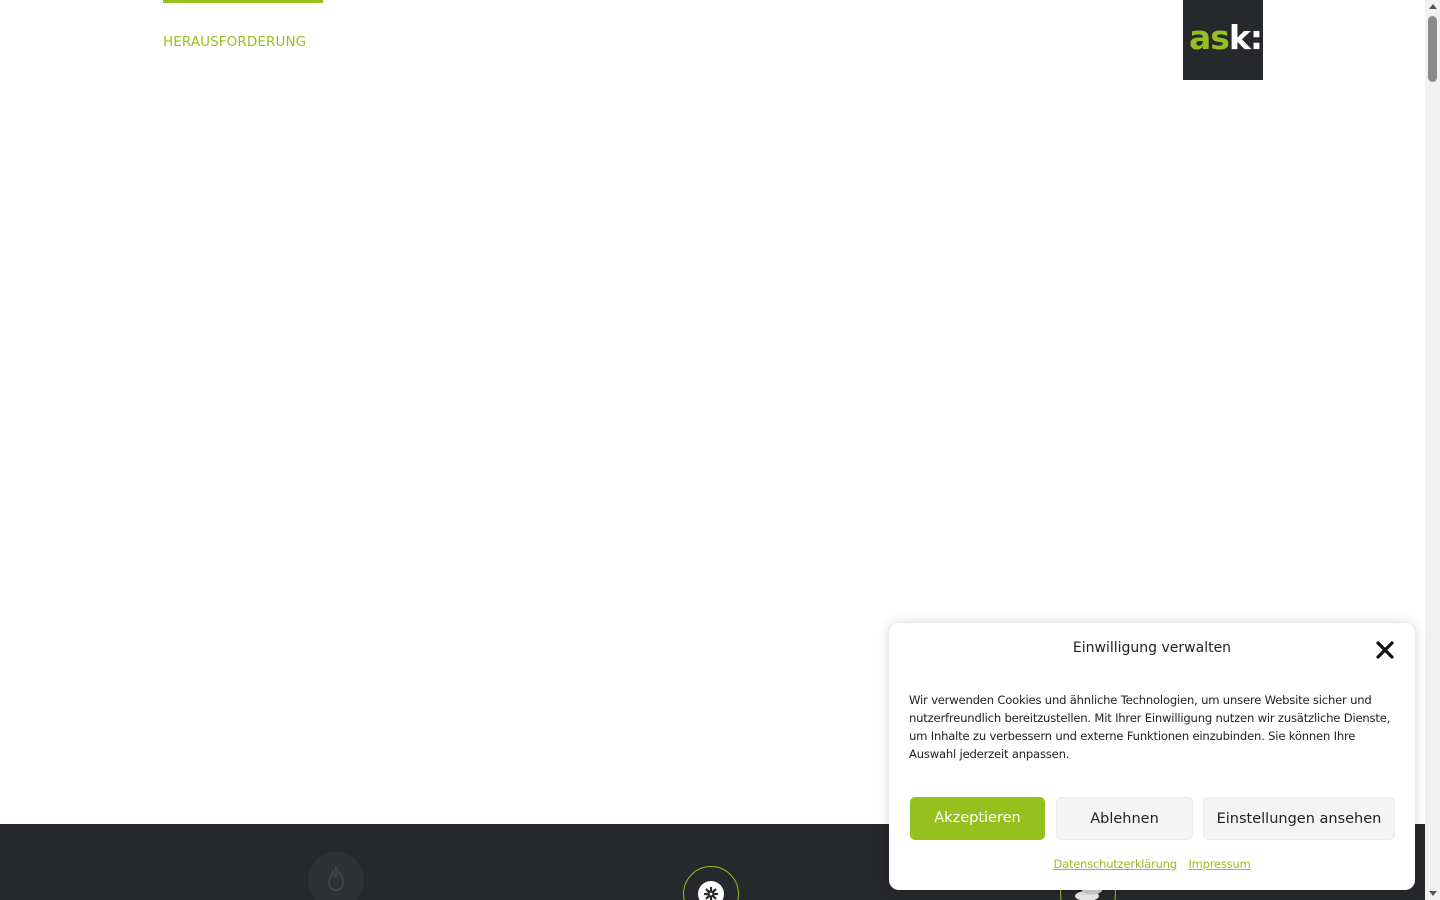  What do you see at coordinates (711, 883) in the screenshot?
I see `gear-icon` at bounding box center [711, 883].